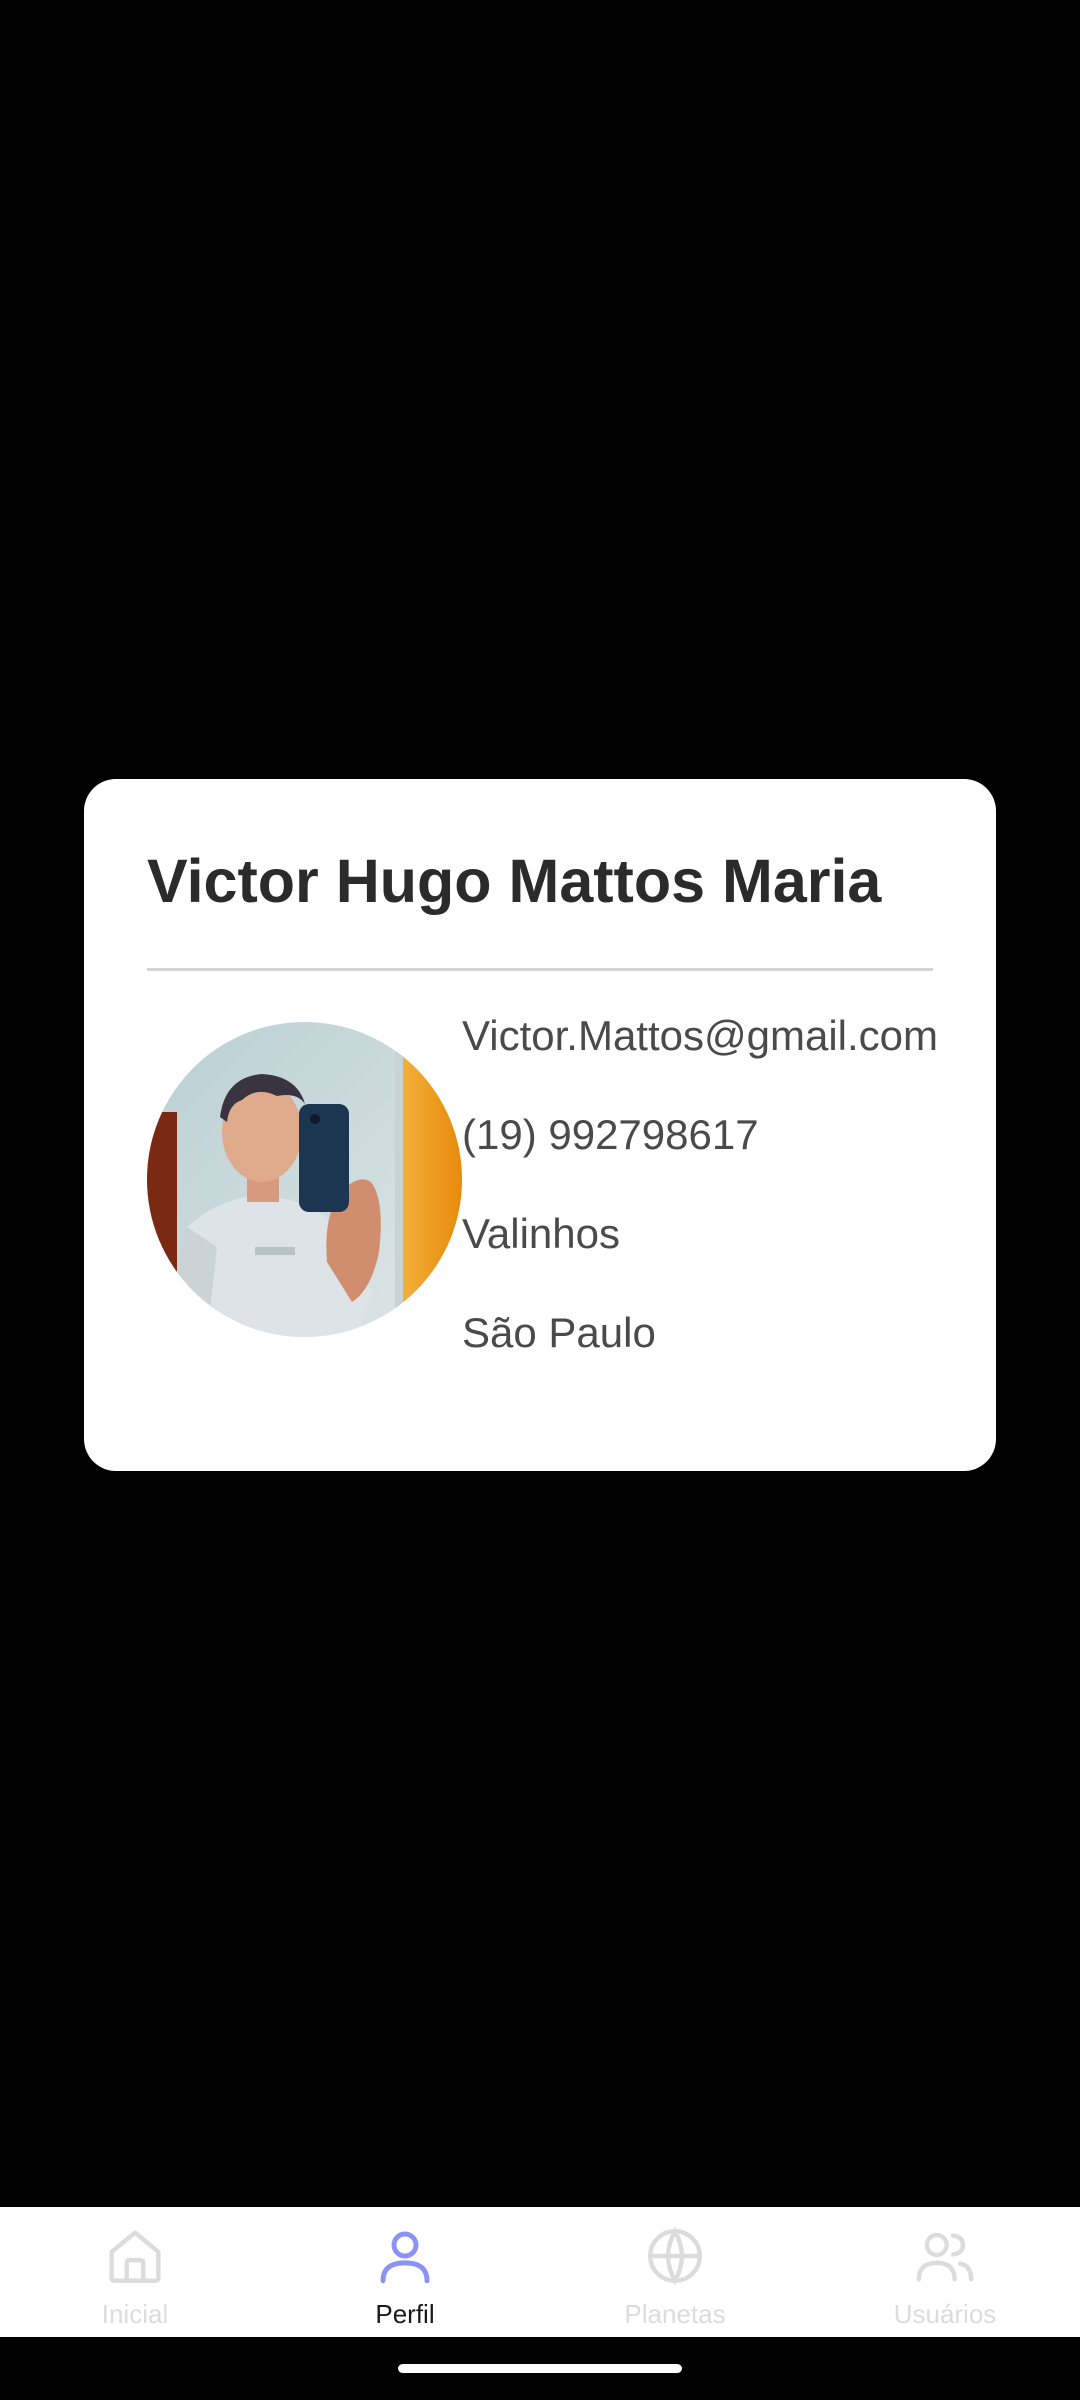  What do you see at coordinates (135, 2314) in the screenshot?
I see `nav-label-inicial: Inicial` at bounding box center [135, 2314].